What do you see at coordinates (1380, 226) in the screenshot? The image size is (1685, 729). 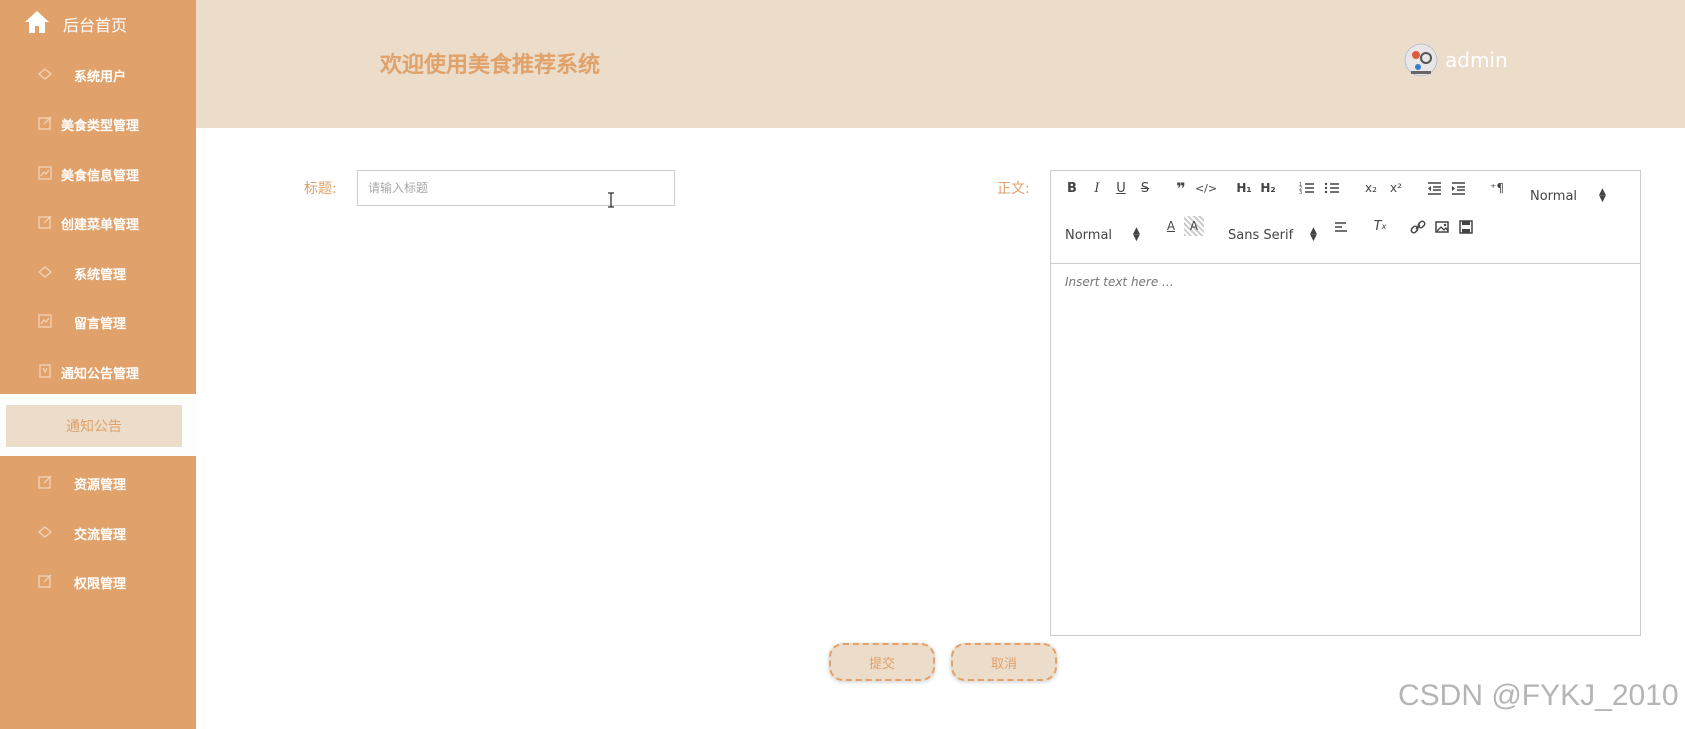 I see `clear-format-icon: Tx` at bounding box center [1380, 226].